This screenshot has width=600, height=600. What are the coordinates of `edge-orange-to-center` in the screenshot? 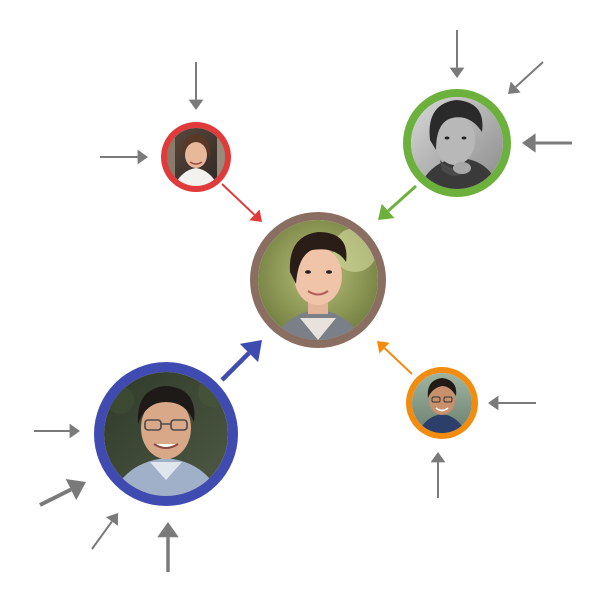 It's located at (395, 358).